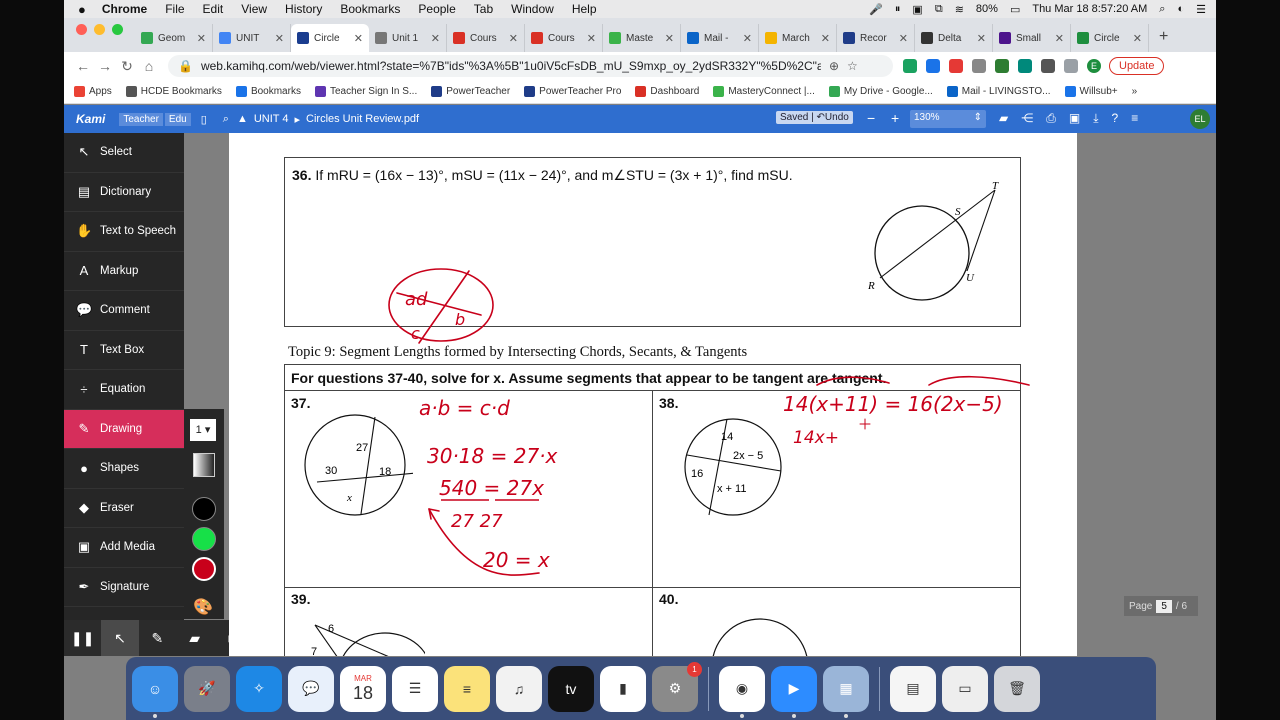 This screenshot has height=720, width=1280. Describe the element at coordinates (519, 688) in the screenshot. I see `dock-music-icon: ♫` at that location.